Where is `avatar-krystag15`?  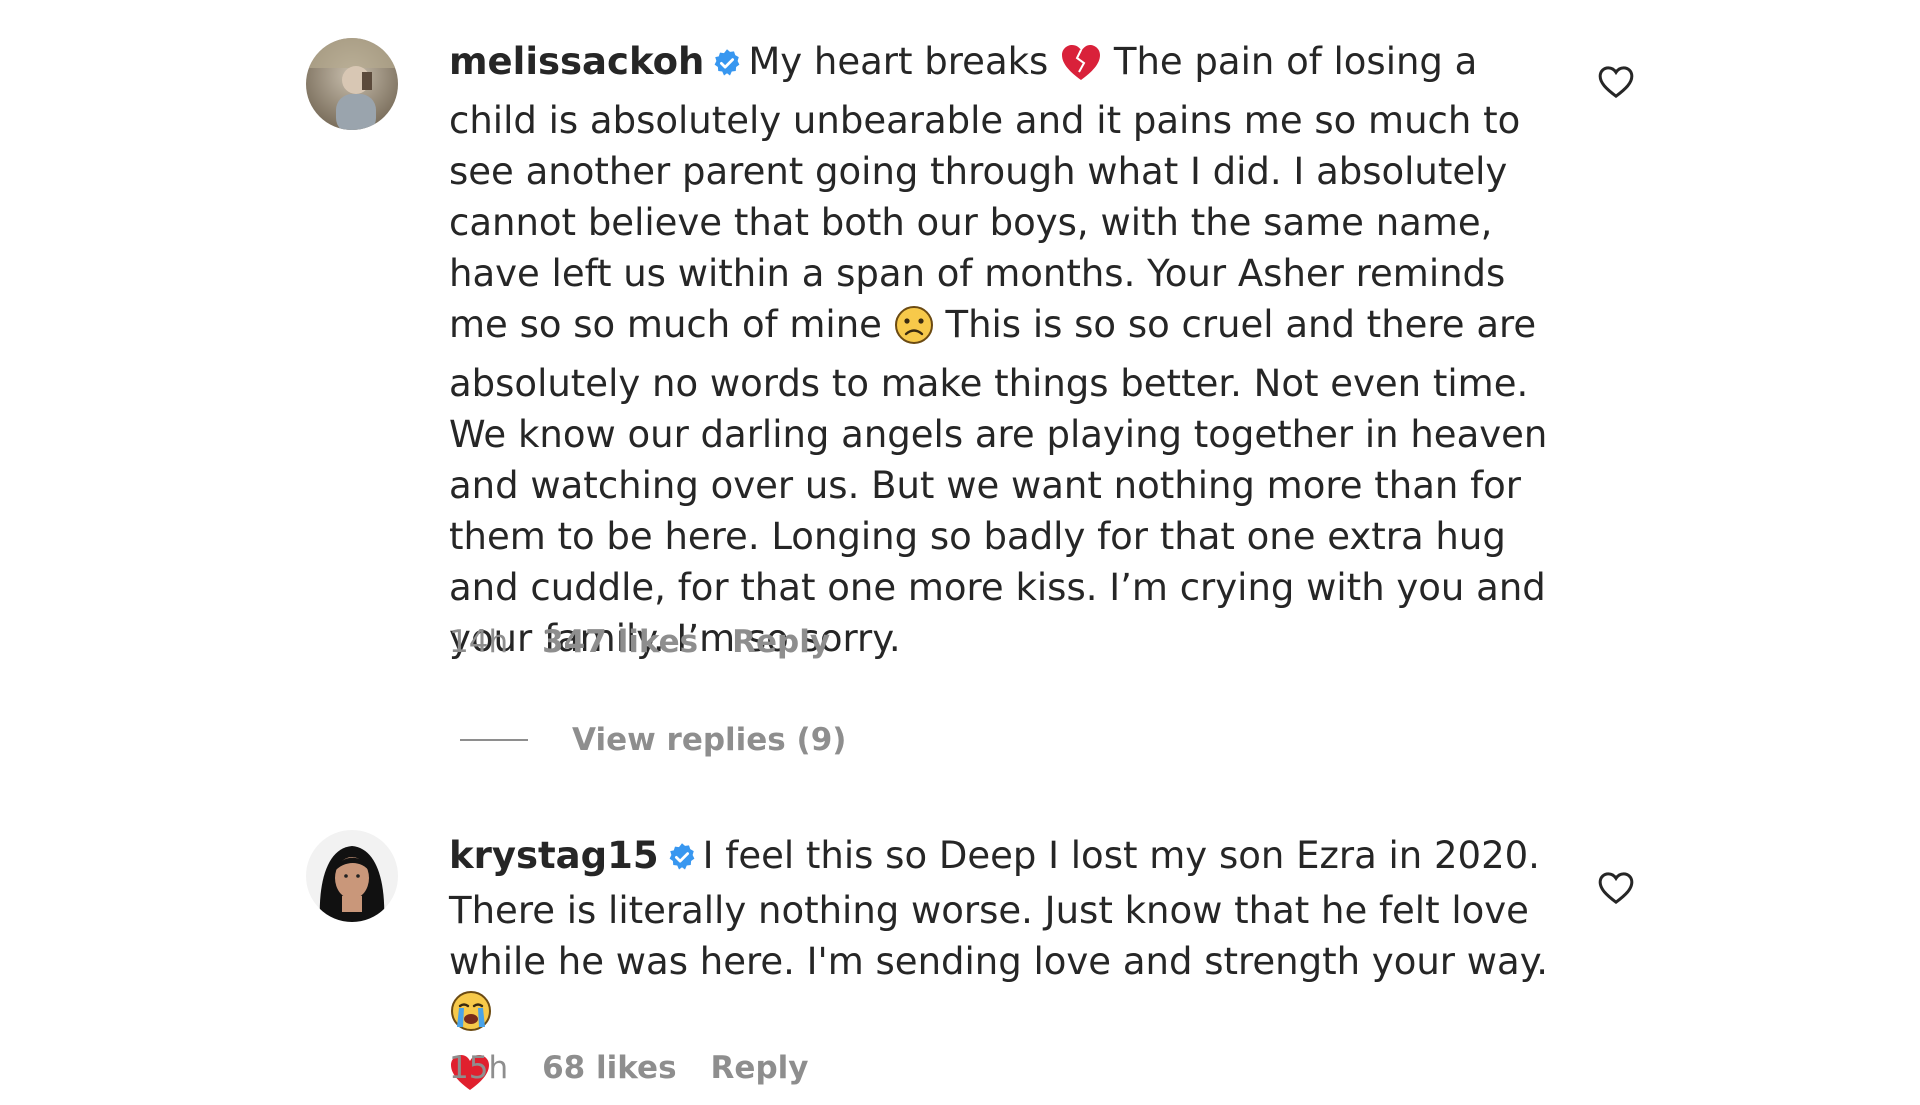 avatar-krystag15 is located at coordinates (352, 876).